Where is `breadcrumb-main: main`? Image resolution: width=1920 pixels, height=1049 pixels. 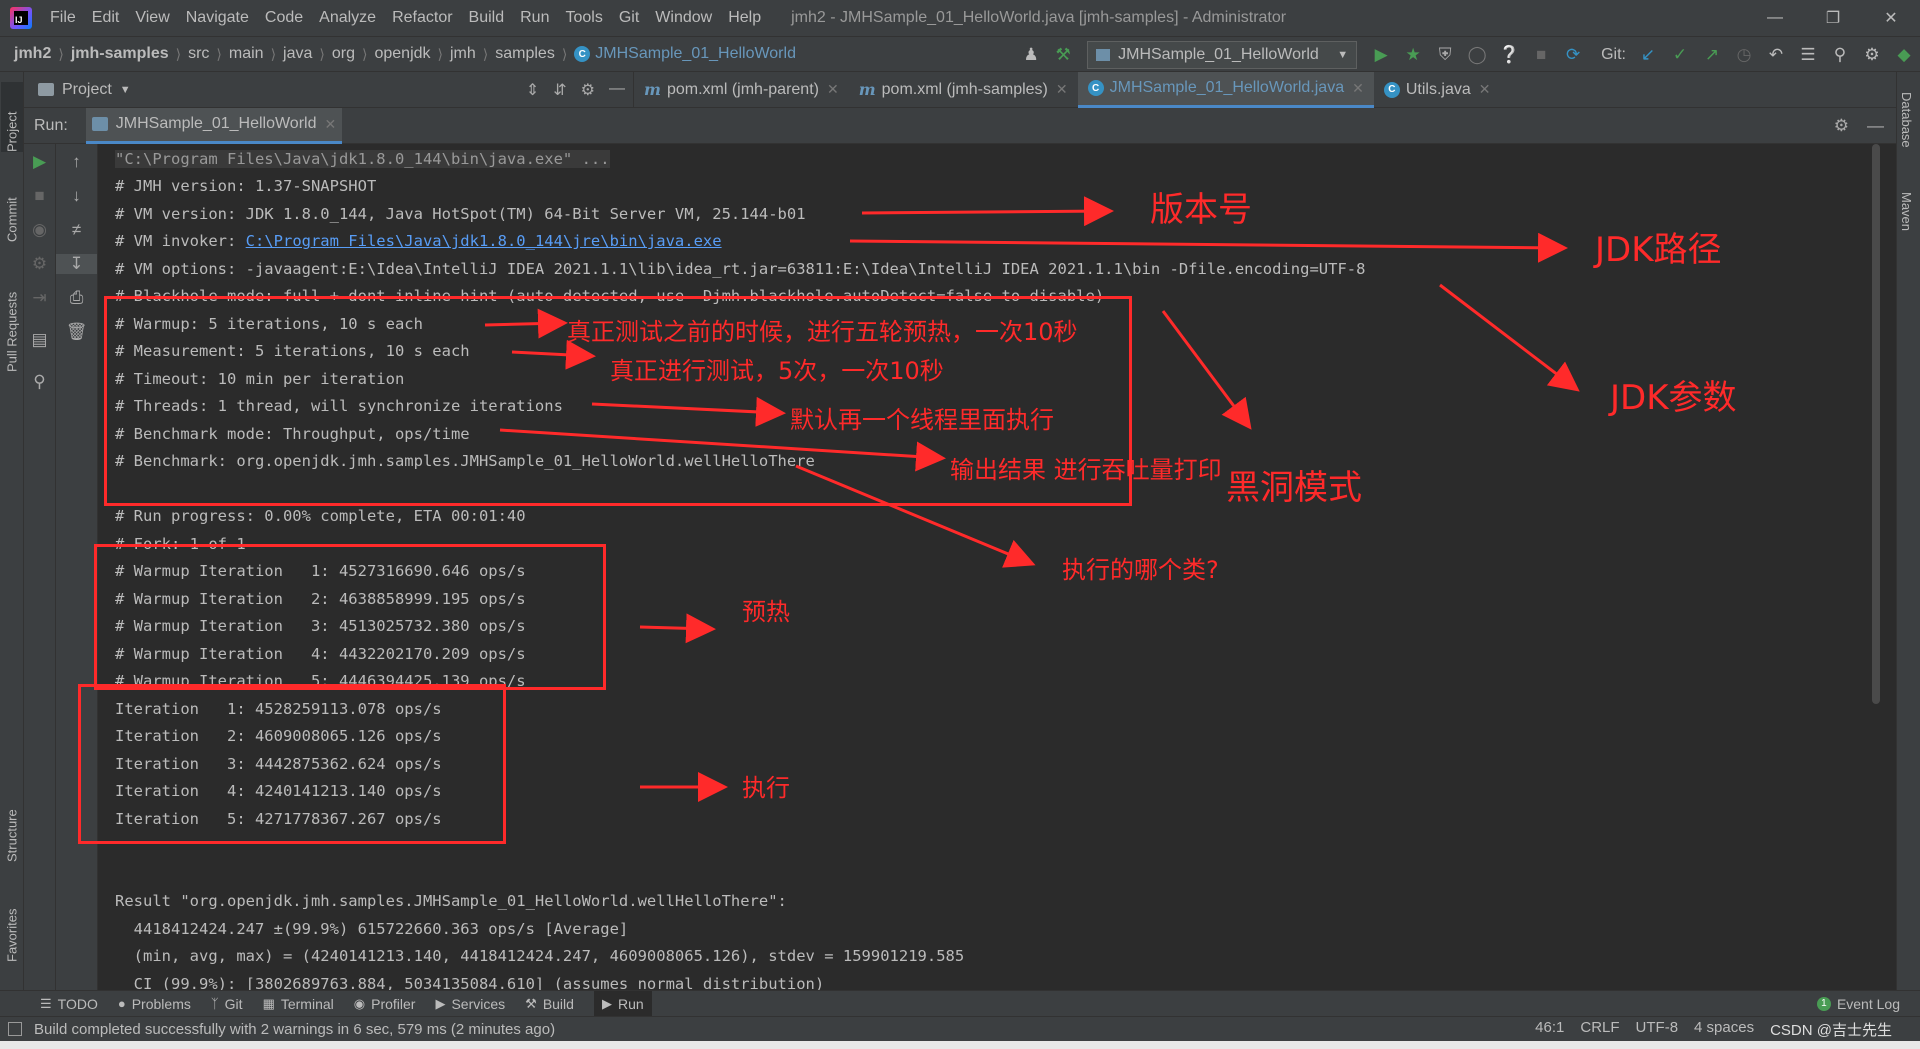
breadcrumb-main: main is located at coordinates (246, 54).